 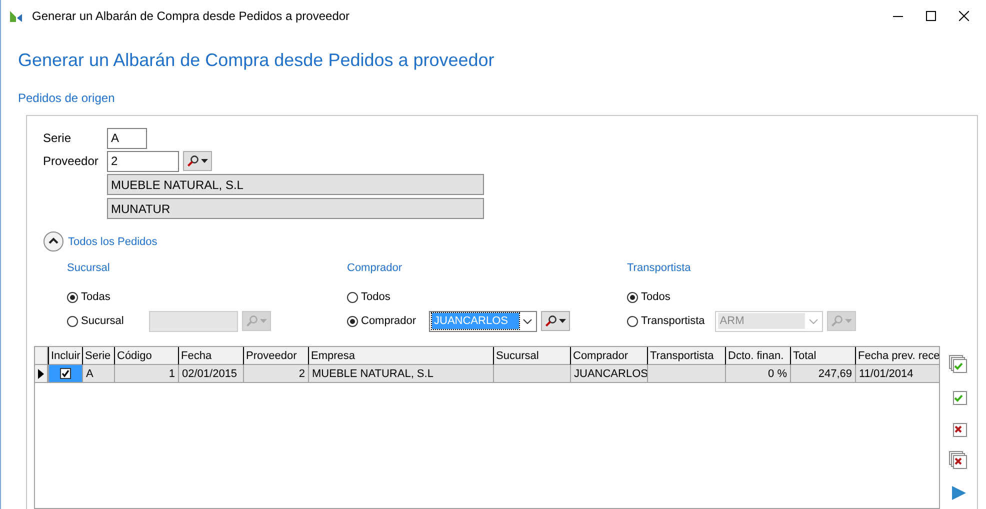 What do you see at coordinates (88, 297) in the screenshot?
I see `radio-button: Todas` at bounding box center [88, 297].